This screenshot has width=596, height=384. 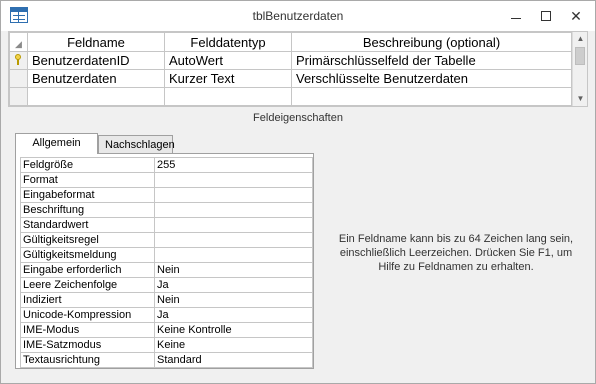 I want to click on property-value: Keine, so click(x=233, y=345).